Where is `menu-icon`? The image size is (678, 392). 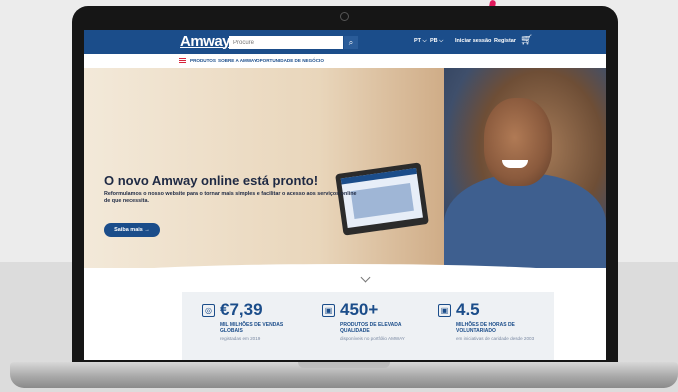
menu-icon is located at coordinates (182, 60).